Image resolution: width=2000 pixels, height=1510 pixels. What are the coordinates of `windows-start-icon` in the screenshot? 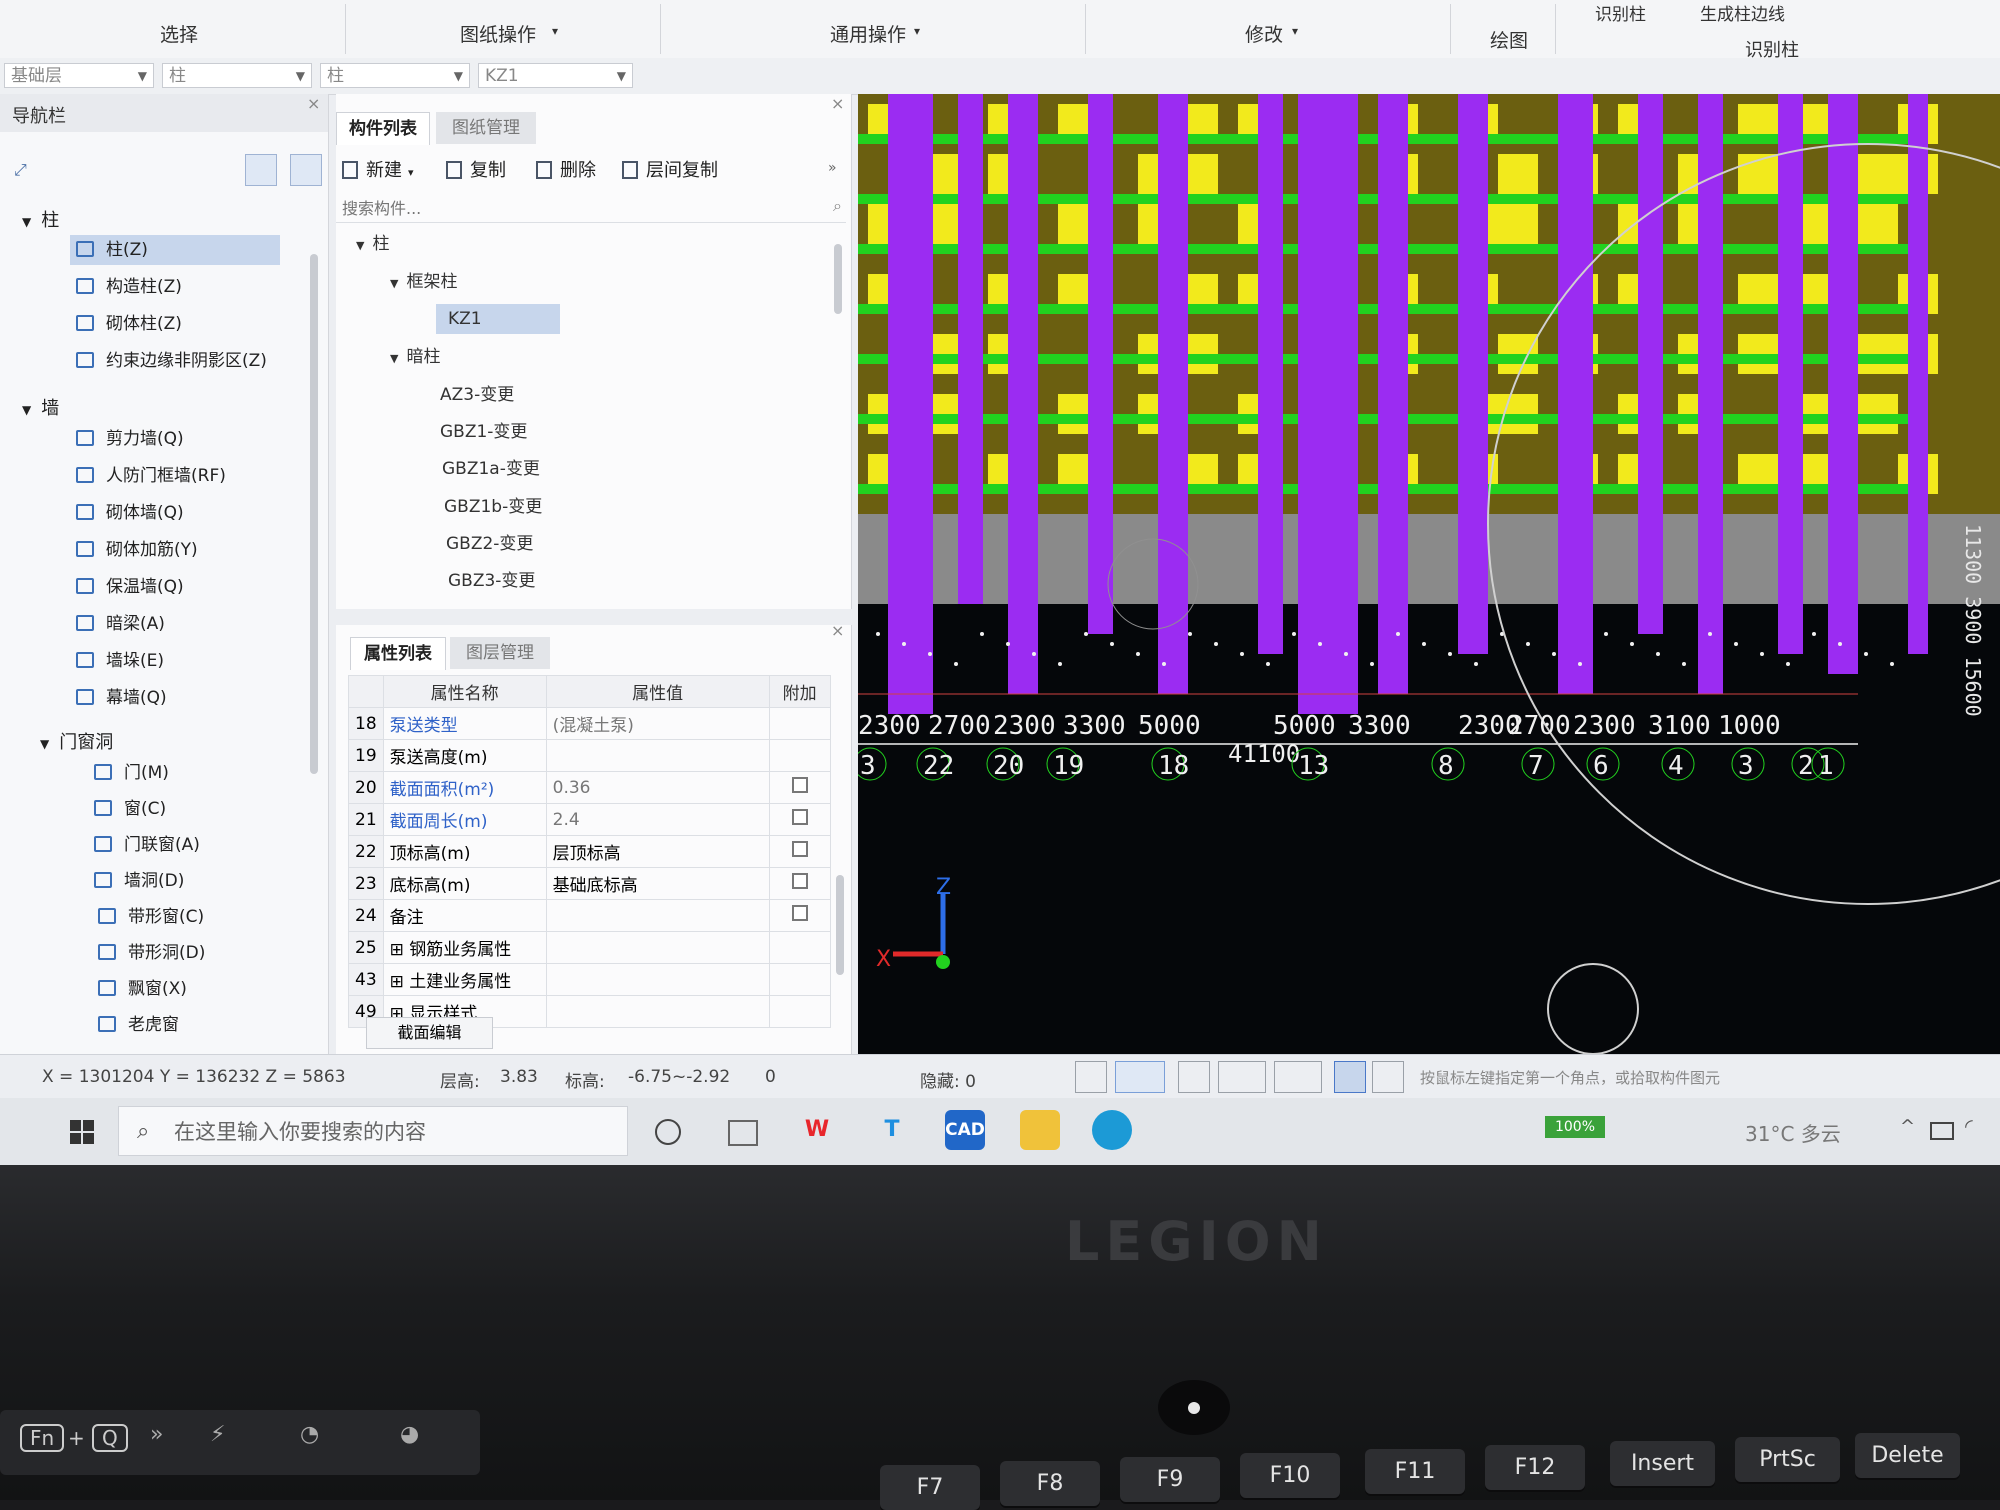 It's located at (82, 1132).